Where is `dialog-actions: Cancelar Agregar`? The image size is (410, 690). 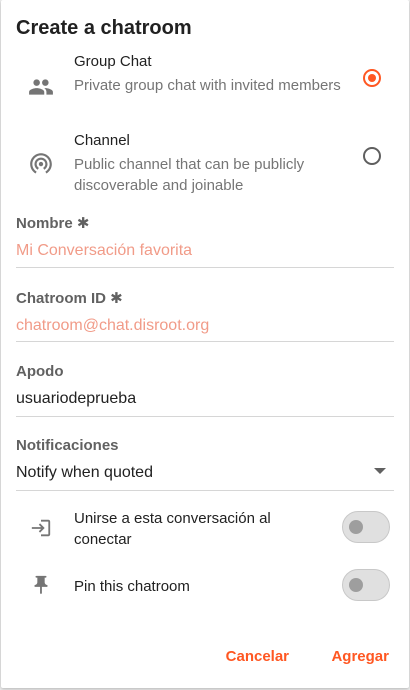
dialog-actions: Cancelar Agregar is located at coordinates (288, 658).